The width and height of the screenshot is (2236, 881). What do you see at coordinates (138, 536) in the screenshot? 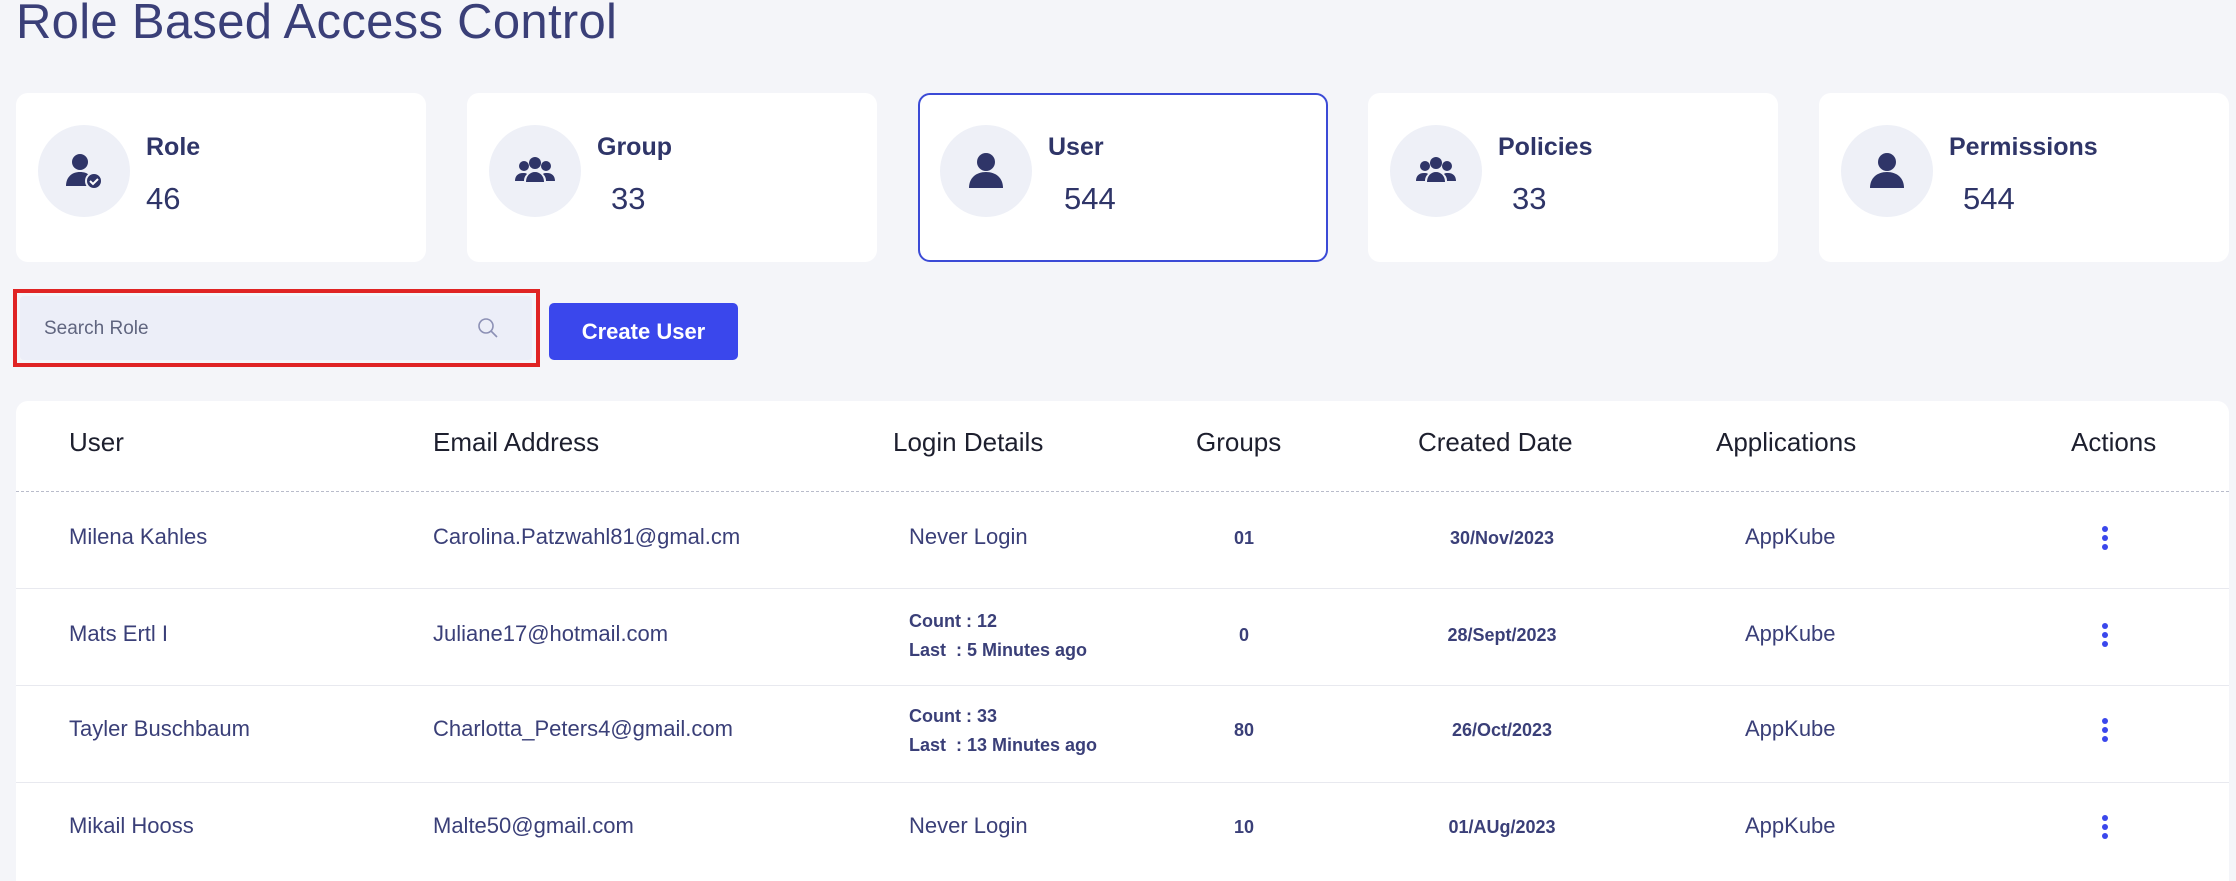
I see `user-name: Milena Kahles` at bounding box center [138, 536].